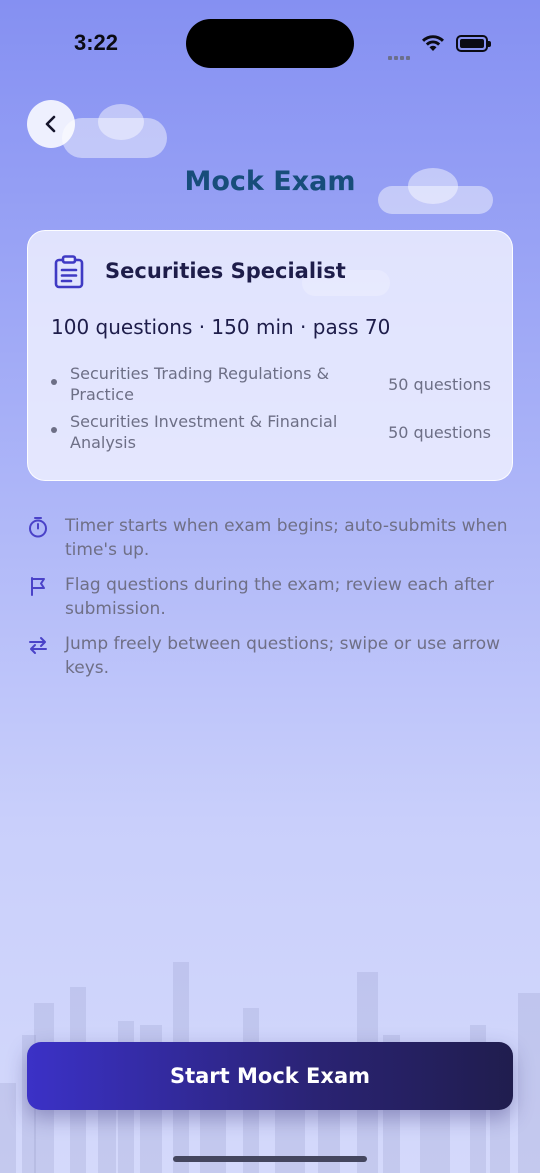 Image resolution: width=540 pixels, height=1173 pixels. I want to click on home-indicator, so click(270, 1159).